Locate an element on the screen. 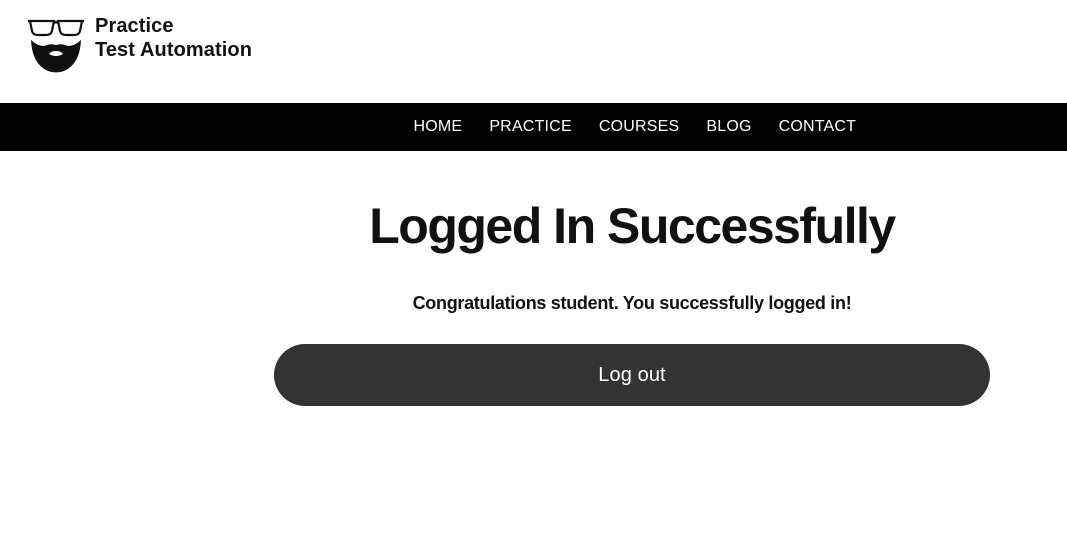 This screenshot has width=1067, height=537. logo-line-2: Test Automation is located at coordinates (174, 50).